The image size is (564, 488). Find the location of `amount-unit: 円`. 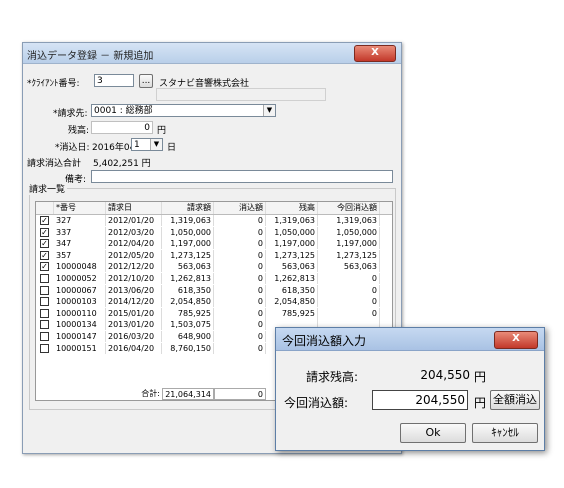

amount-unit: 円 is located at coordinates (480, 403).